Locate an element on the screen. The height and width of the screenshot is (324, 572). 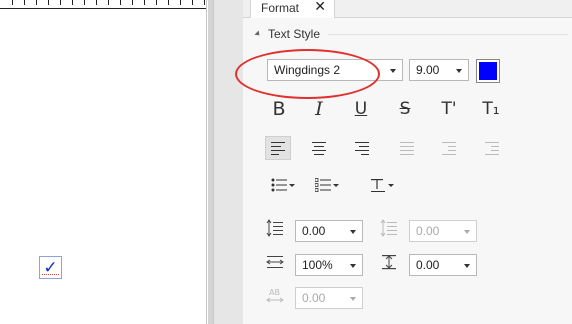
justify-button is located at coordinates (407, 148).